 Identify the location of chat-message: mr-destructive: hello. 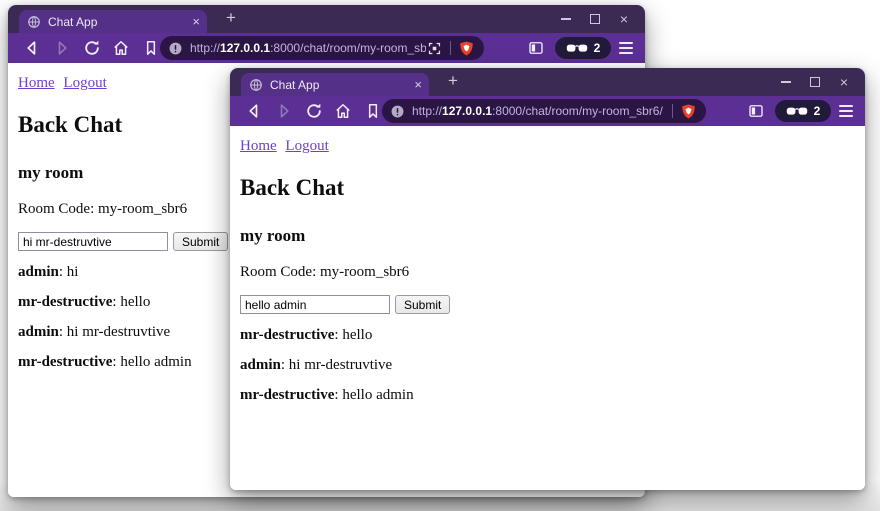
(547, 335).